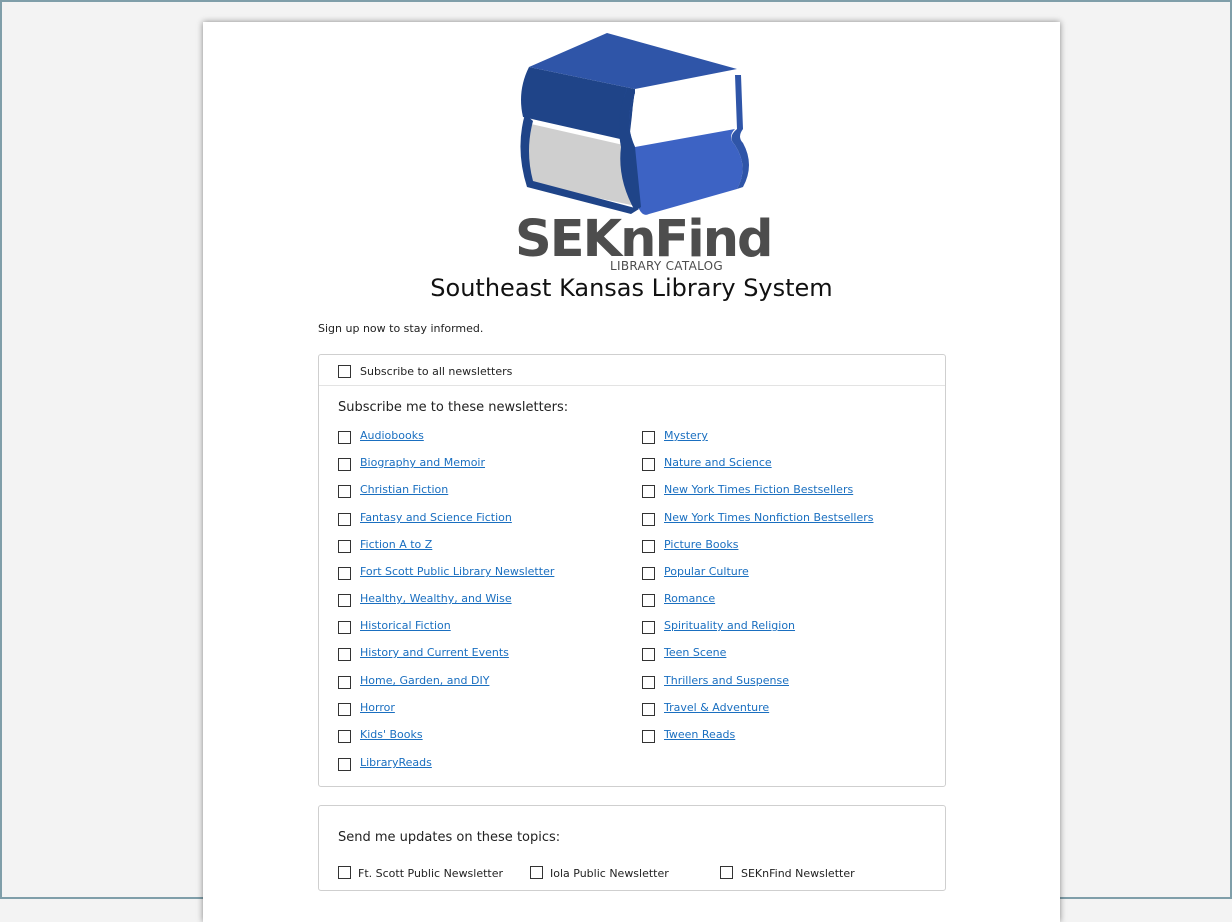 This screenshot has width=1232, height=922. I want to click on newsletter-link-history-events: History and Current Events, so click(434, 652).